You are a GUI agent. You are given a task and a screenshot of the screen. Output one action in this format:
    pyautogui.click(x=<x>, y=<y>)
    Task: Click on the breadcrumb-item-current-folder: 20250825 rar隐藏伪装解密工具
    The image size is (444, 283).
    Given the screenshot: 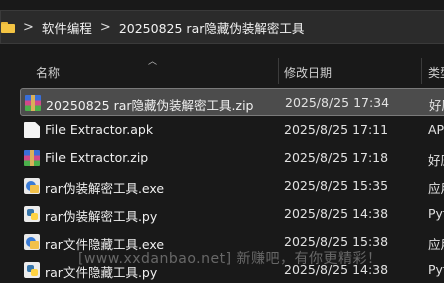 What is the action you would take?
    pyautogui.click(x=212, y=27)
    